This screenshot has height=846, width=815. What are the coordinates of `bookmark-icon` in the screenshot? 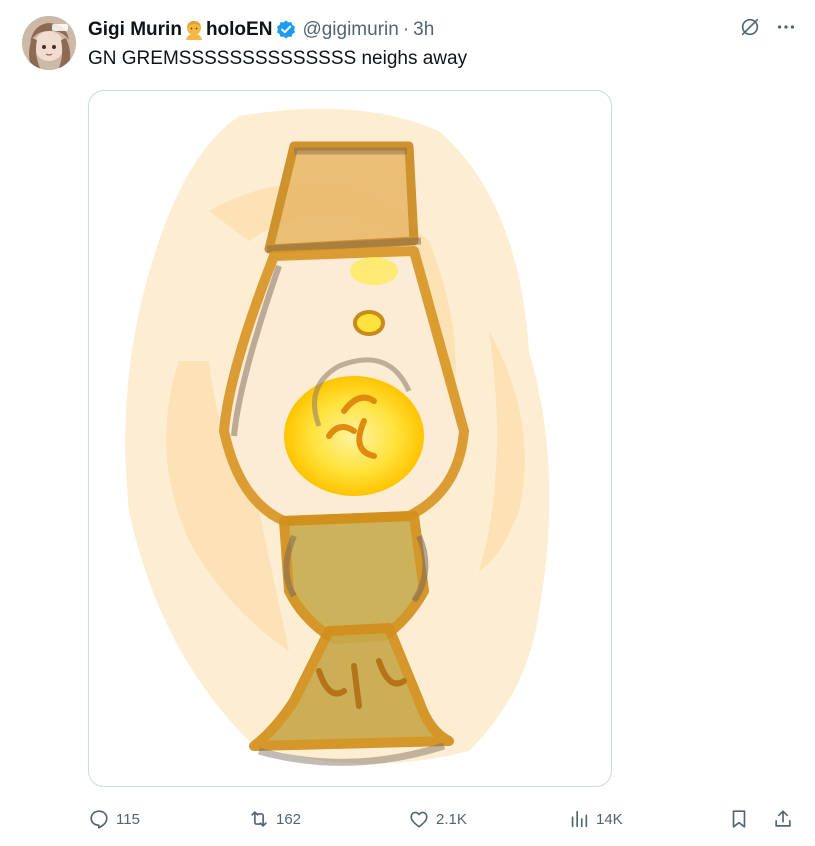 It's located at (739, 819).